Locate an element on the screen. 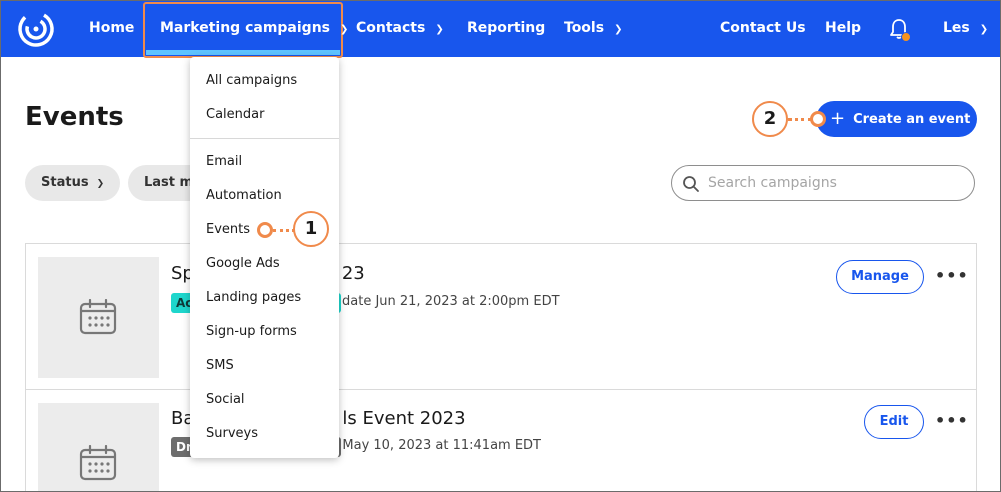 The height and width of the screenshot is (492, 1001). create-event-button: + Create an event is located at coordinates (896, 119).